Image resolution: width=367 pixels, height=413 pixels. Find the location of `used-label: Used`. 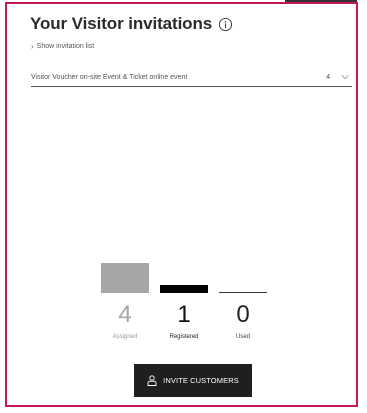

used-label: Used is located at coordinates (242, 337).